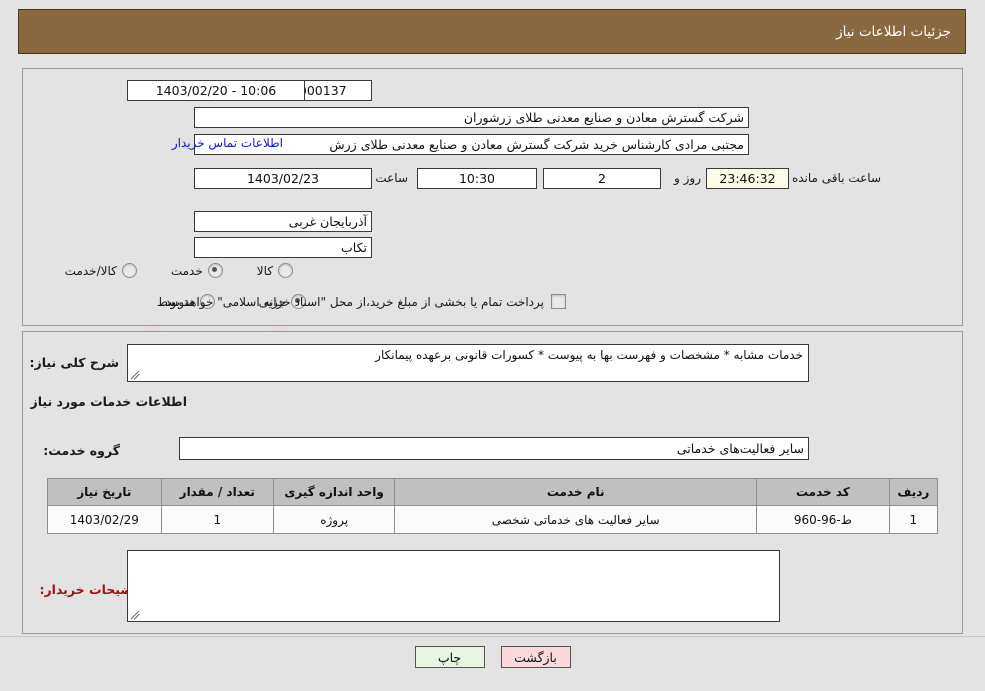 The width and height of the screenshot is (985, 691). I want to click on th-code: کد خدمت, so click(823, 492).